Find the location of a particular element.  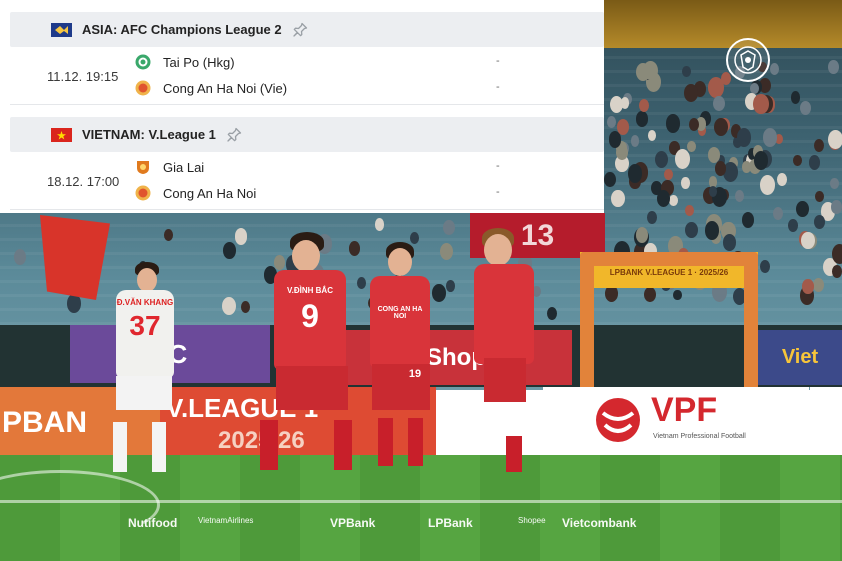

home-team-name: Tai Po (Hkg) is located at coordinates (199, 62).